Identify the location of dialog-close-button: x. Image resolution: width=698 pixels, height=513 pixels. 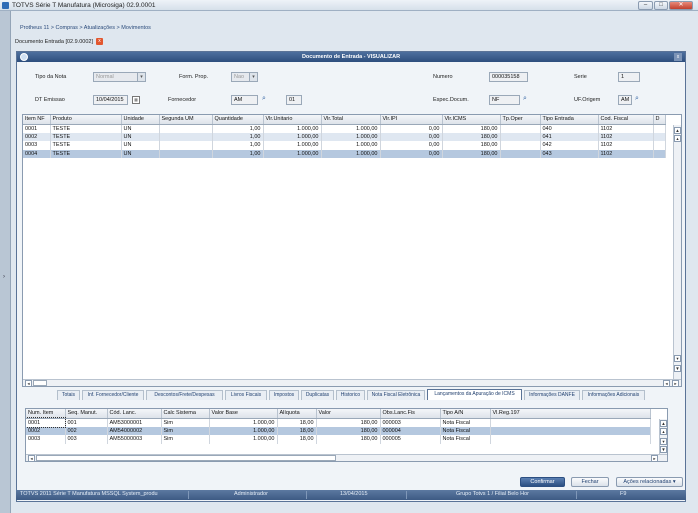
(678, 57).